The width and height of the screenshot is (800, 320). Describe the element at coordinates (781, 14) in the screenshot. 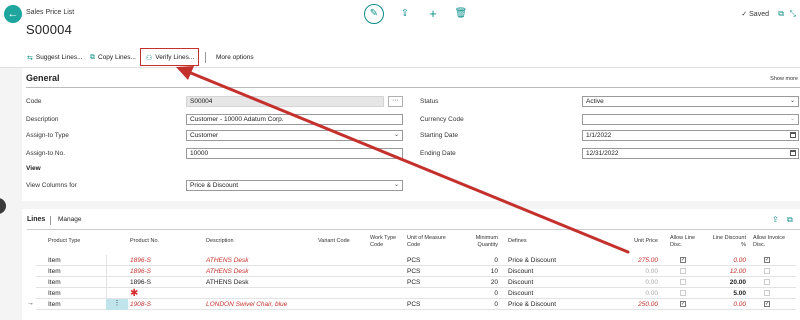

I see `open-new-window-icon: ⧉` at that location.